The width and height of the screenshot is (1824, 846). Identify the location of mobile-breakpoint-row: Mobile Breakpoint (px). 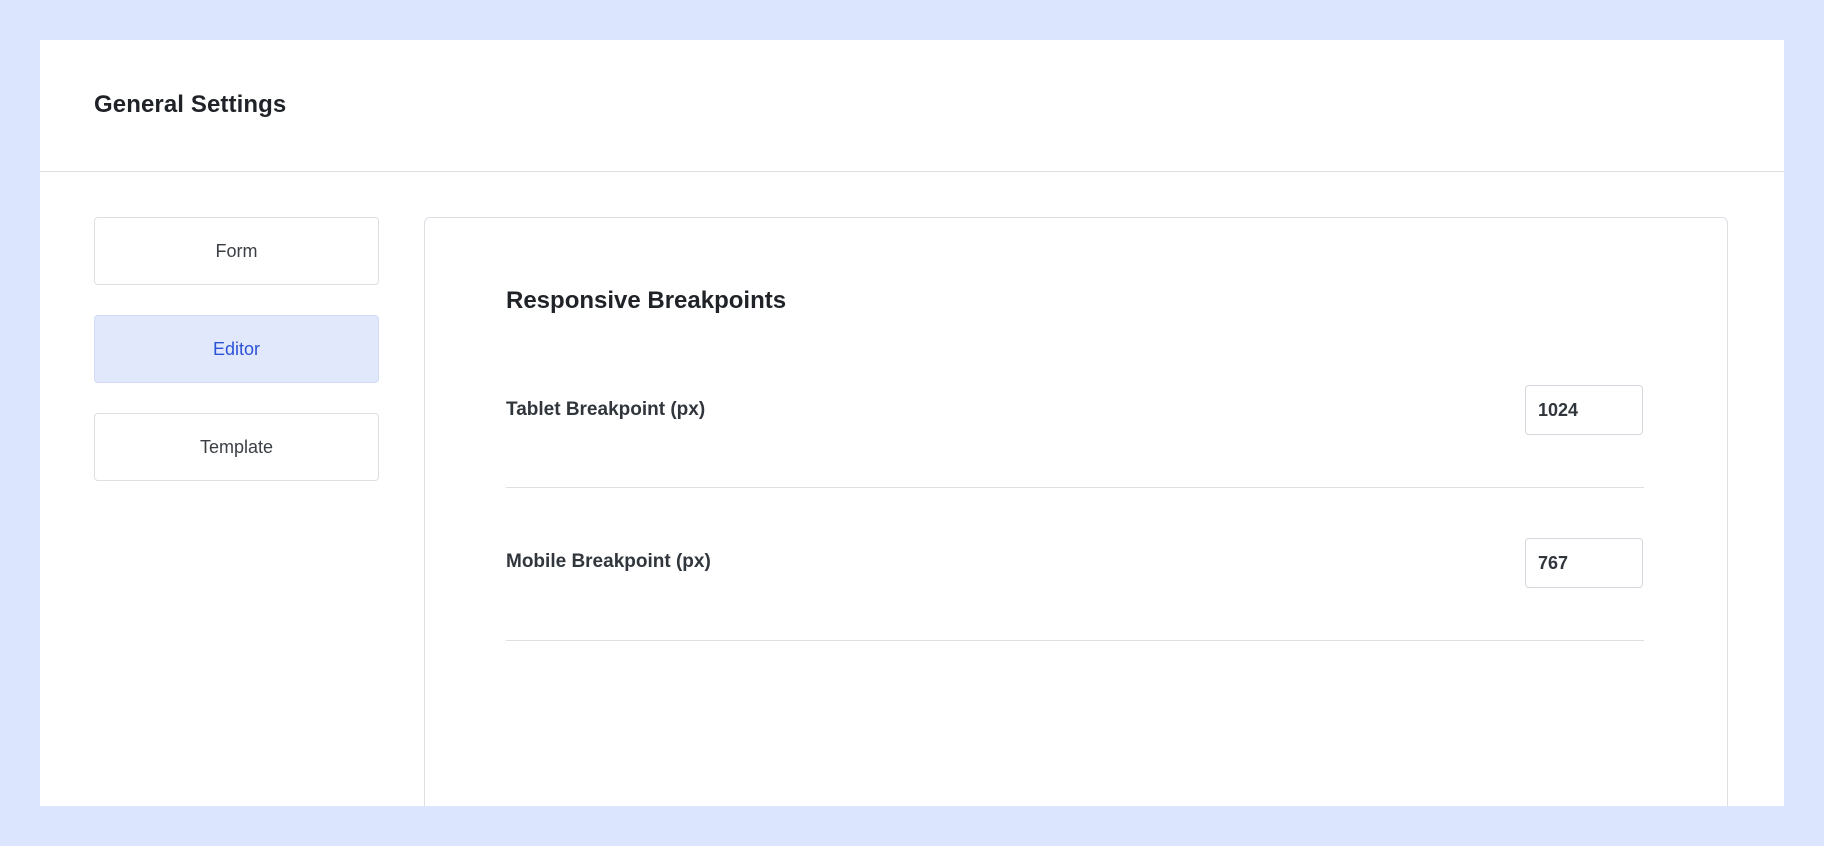
(1075, 564).